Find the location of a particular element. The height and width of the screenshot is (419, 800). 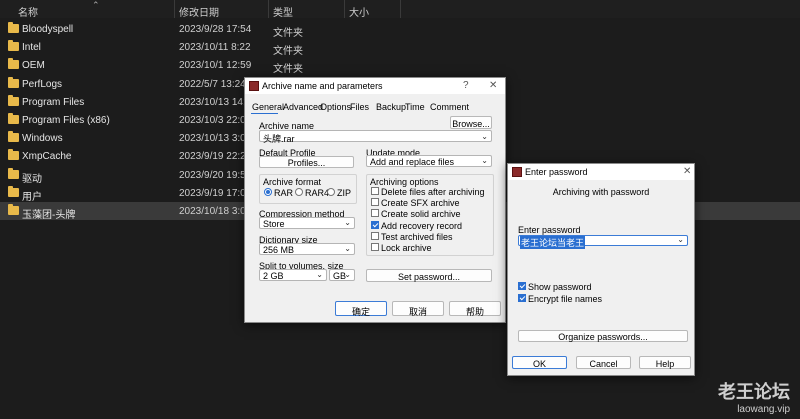

compression-select: Store ⌄ is located at coordinates (307, 223).